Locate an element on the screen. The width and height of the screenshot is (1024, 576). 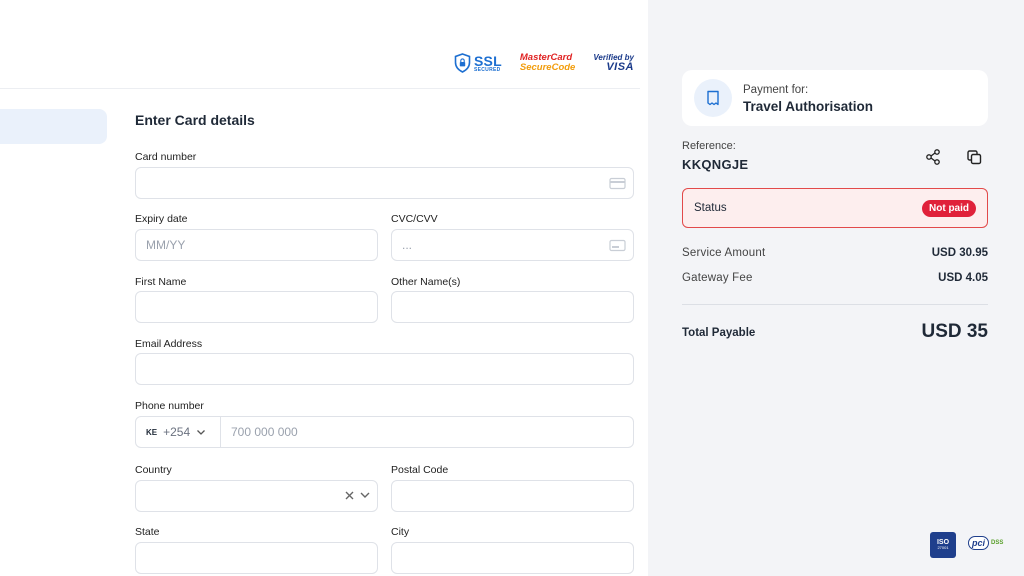
expiry-date-input is located at coordinates (256, 245).